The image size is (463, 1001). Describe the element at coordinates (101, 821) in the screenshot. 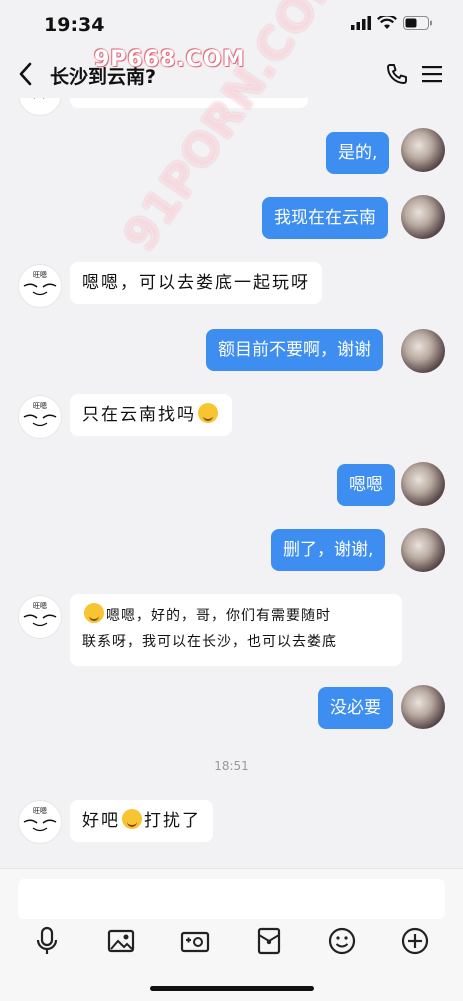

I see `message-text: 好吧` at that location.